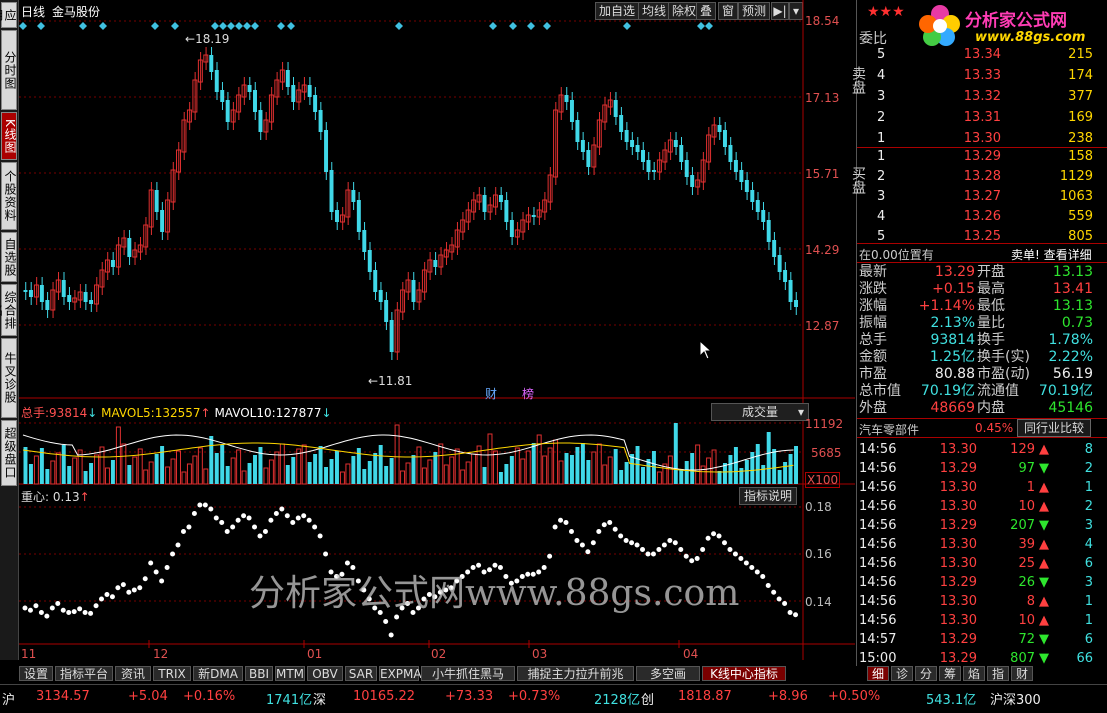 This screenshot has height=713, width=1107. I want to click on price-axis-label: 18.54, so click(822, 21).